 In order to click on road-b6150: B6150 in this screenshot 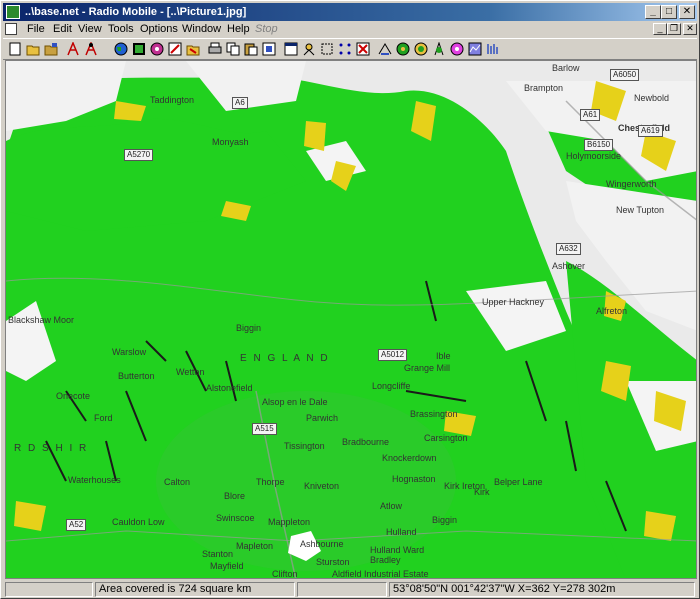, I will do `click(599, 145)`.